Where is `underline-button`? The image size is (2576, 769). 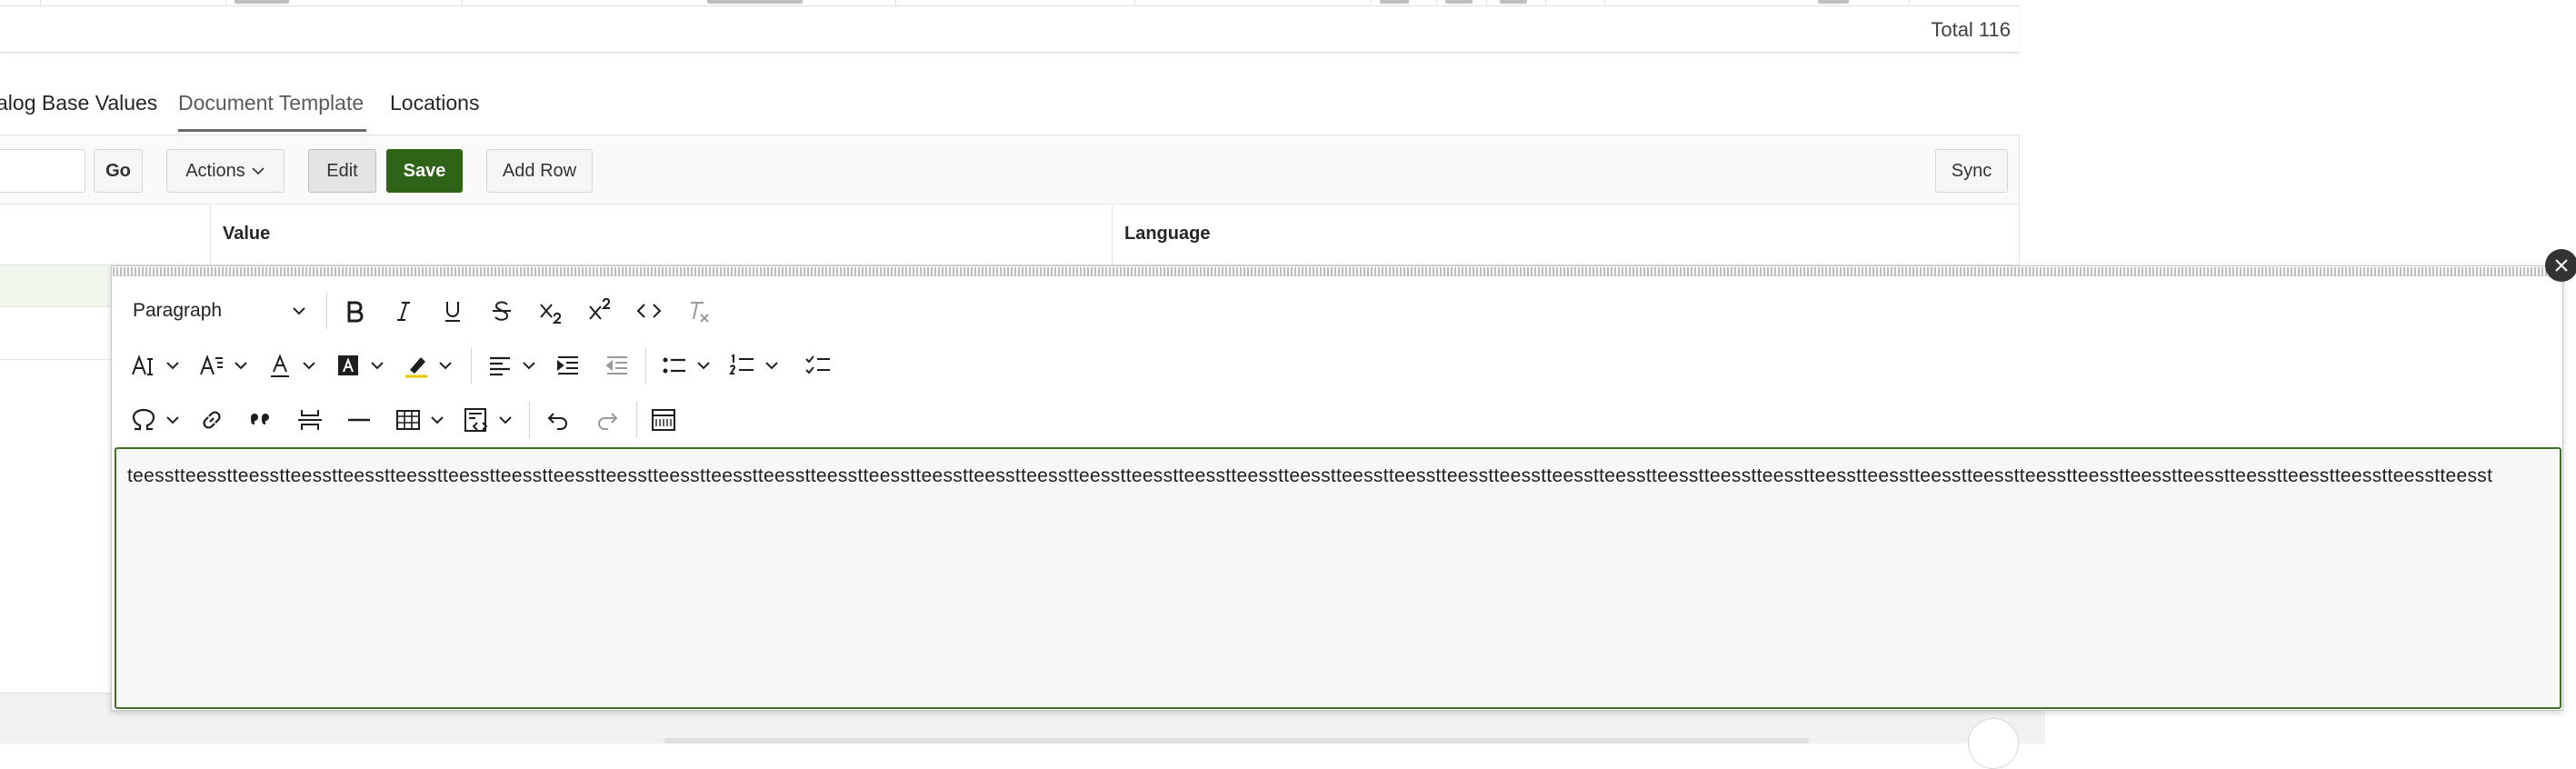
underline-button is located at coordinates (453, 311).